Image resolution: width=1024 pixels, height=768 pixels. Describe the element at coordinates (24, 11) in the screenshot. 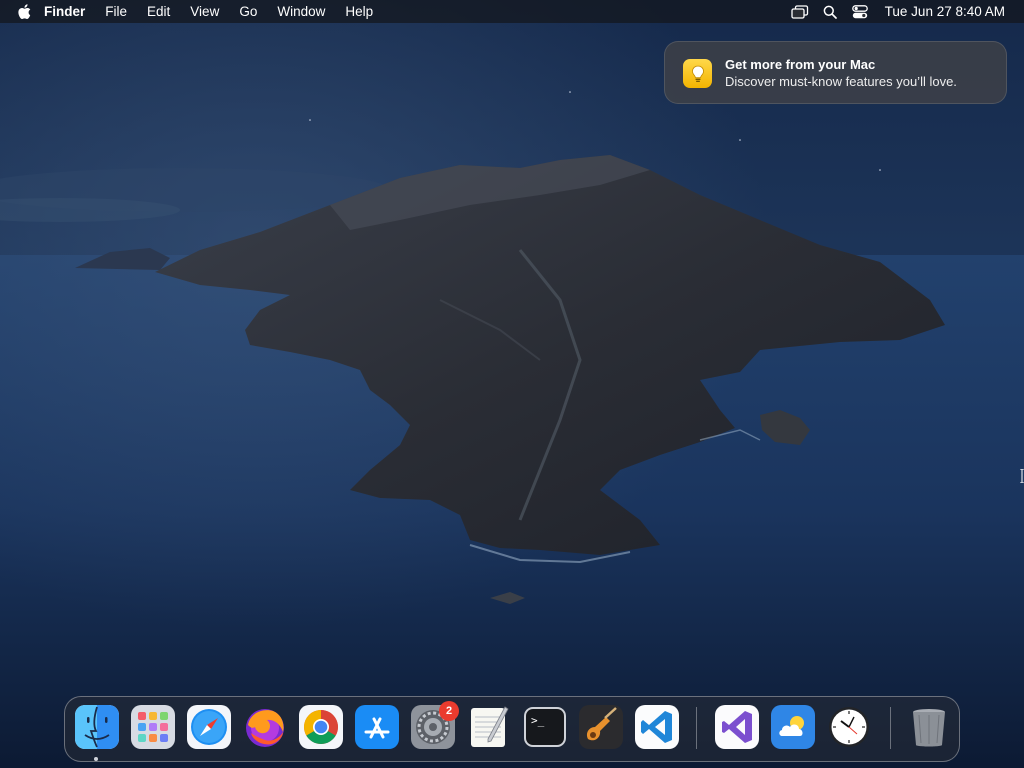

I see `apple-menu-icon` at that location.